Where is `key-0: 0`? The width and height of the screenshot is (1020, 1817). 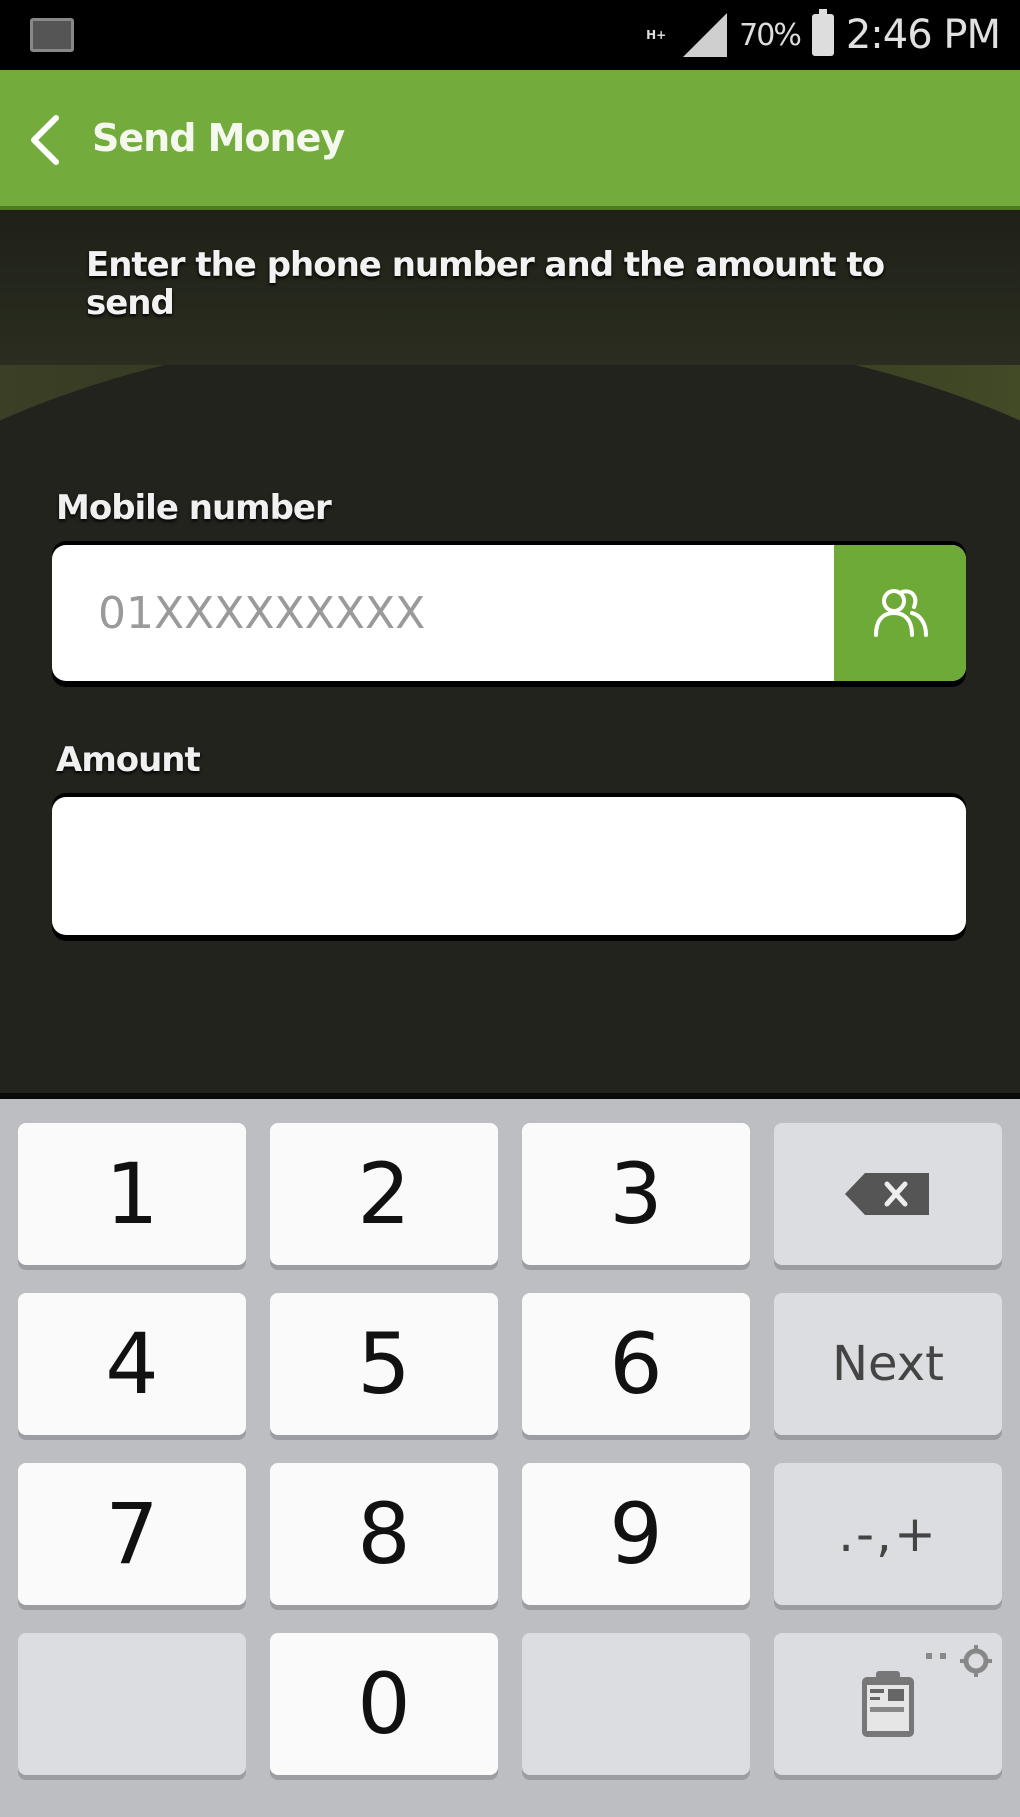 key-0: 0 is located at coordinates (384, 1704).